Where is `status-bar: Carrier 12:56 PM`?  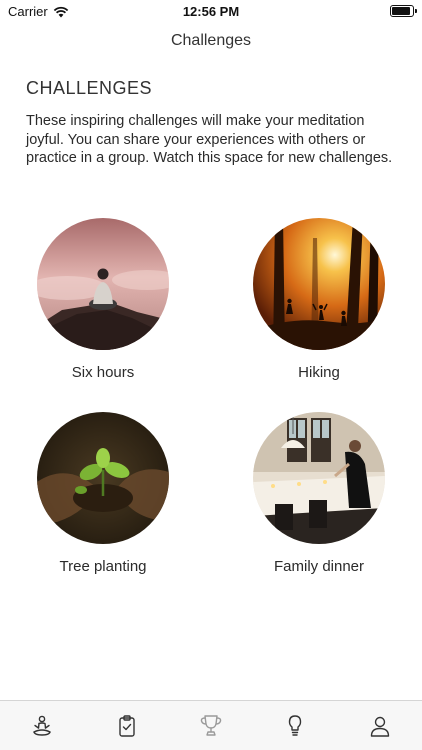 status-bar: Carrier 12:56 PM is located at coordinates (211, 11).